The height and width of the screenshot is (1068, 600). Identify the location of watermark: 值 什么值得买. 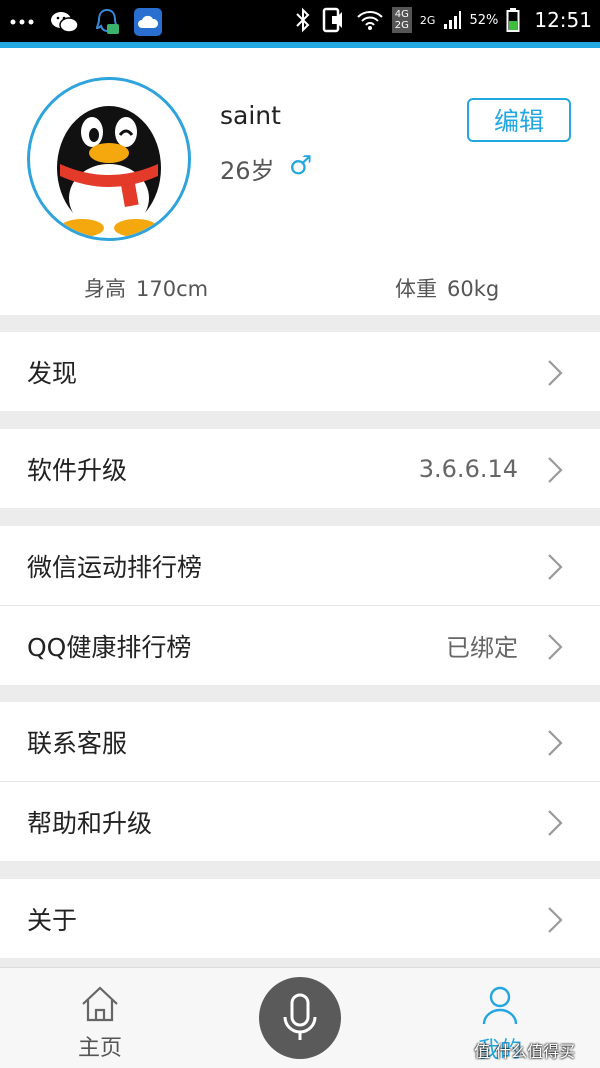
(525, 1051).